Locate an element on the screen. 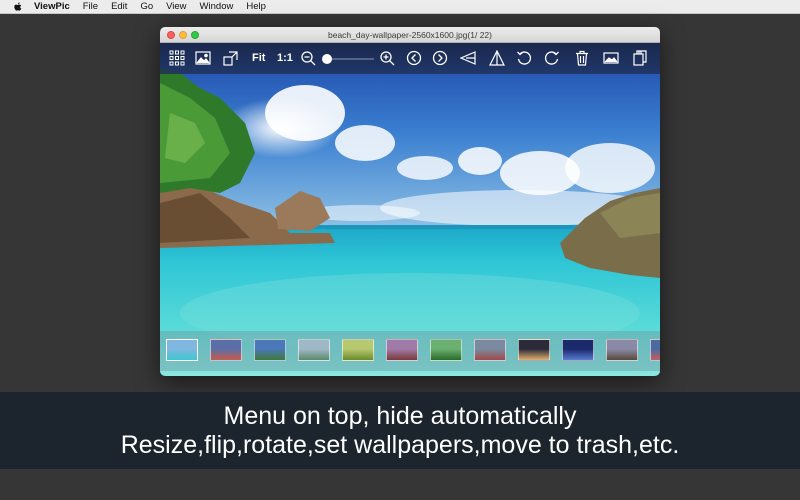  grid-view-icon is located at coordinates (177, 58).